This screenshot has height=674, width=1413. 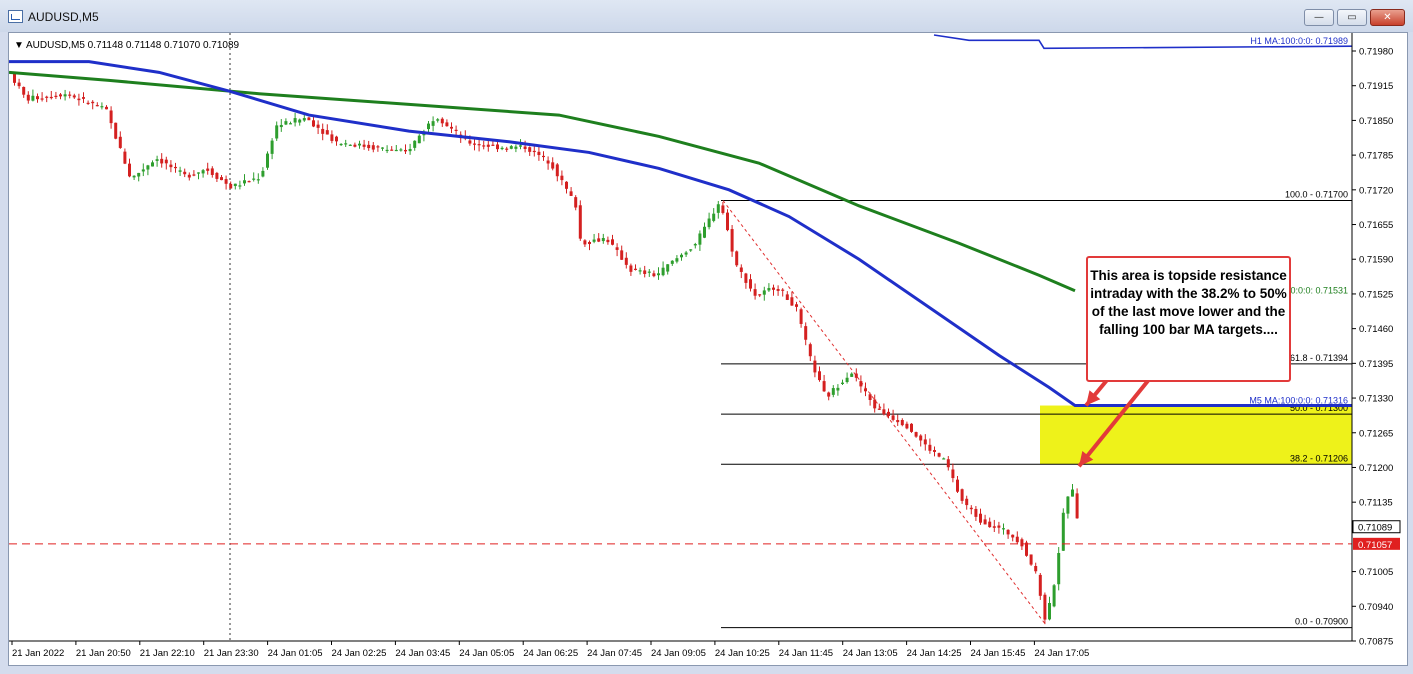 I want to click on x-tick-label: 24 Jan 11:45, so click(x=806, y=653).